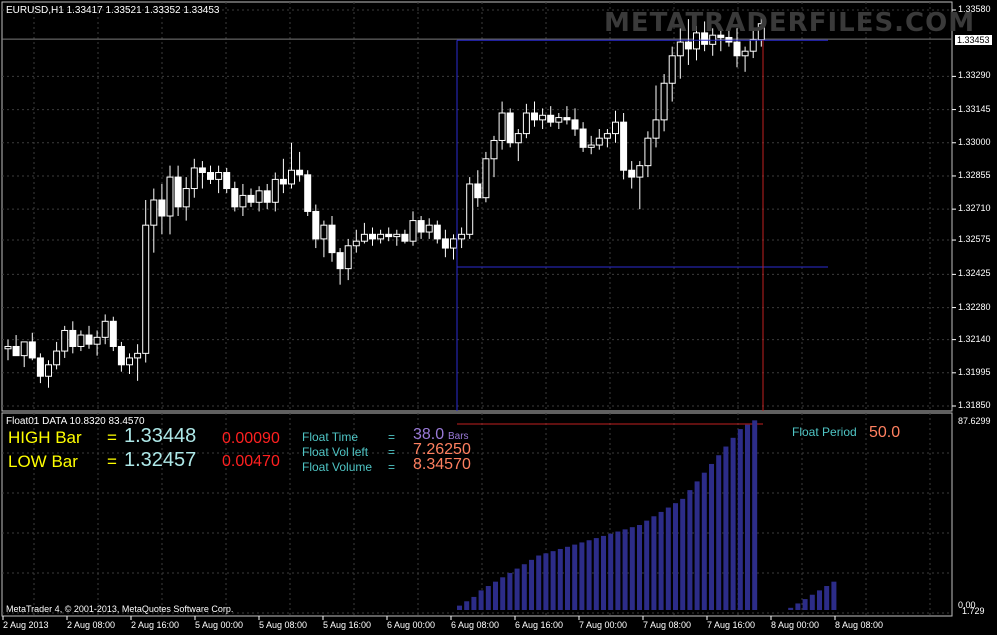 The width and height of the screenshot is (997, 635). I want to click on time-axis-label: 2 Aug 16:00, so click(155, 625).